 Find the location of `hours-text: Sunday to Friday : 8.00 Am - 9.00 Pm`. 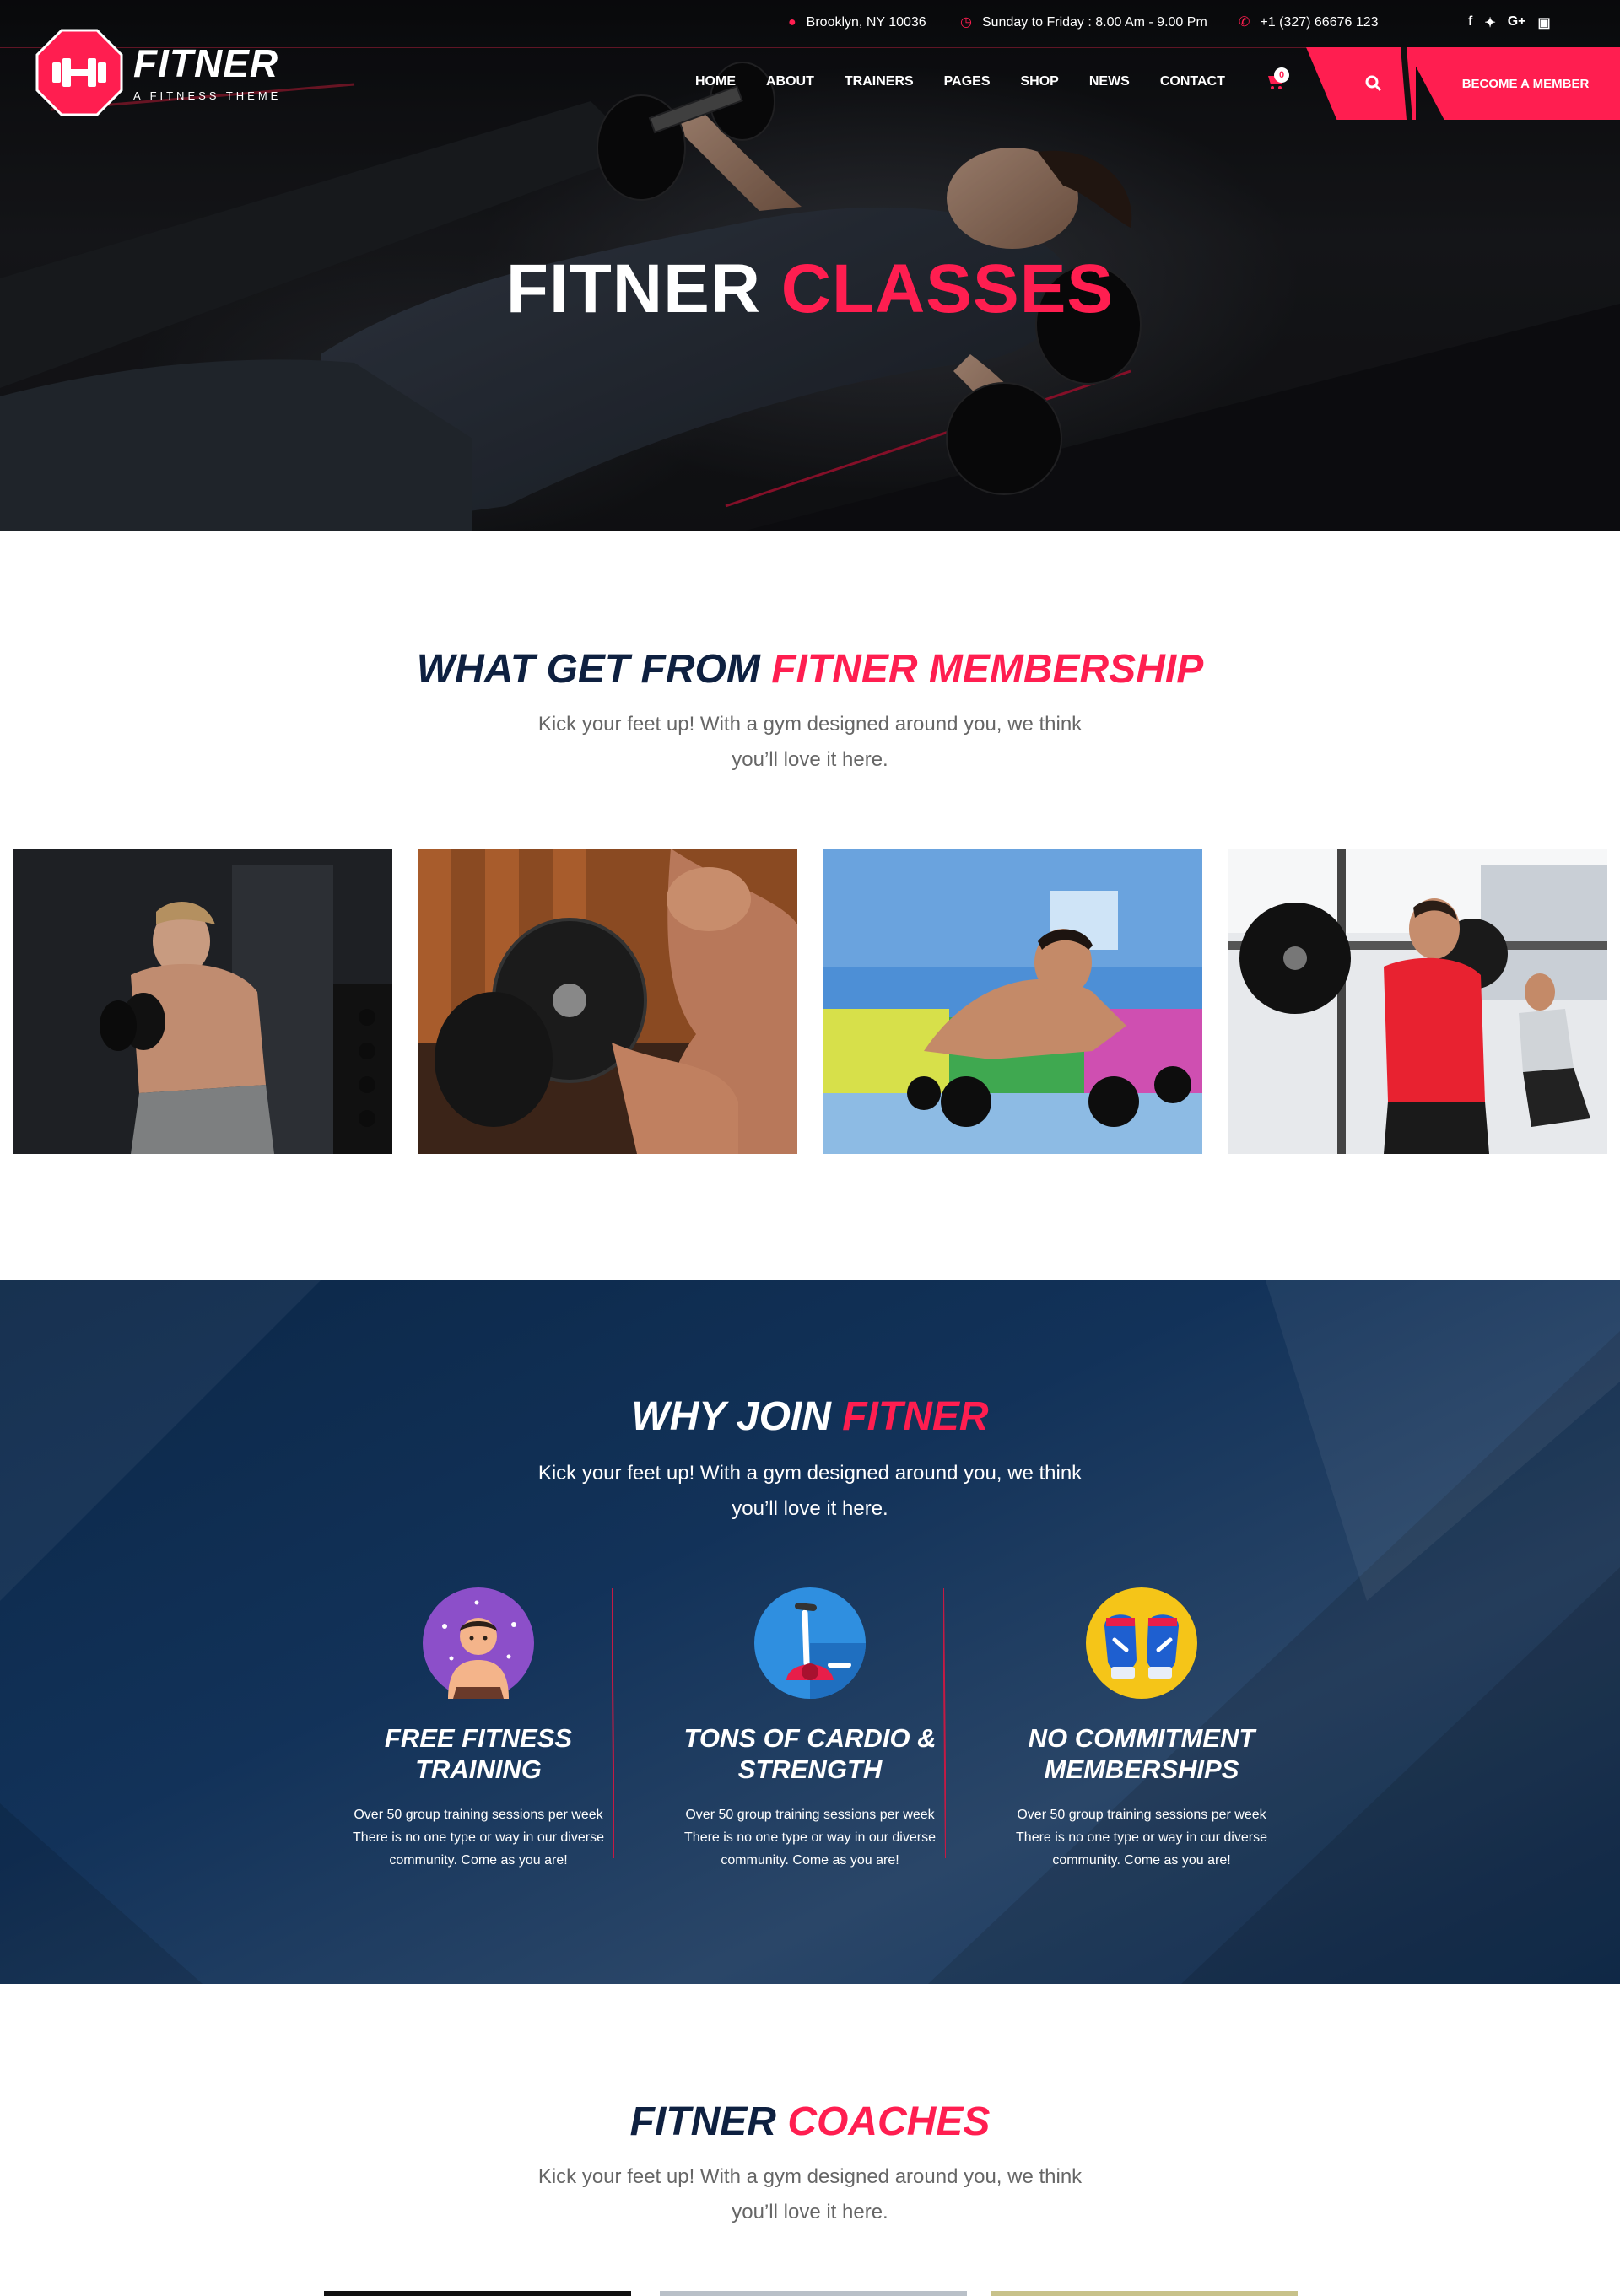

hours-text: Sunday to Friday : 8.00 Am - 9.00 Pm is located at coordinates (1094, 22).